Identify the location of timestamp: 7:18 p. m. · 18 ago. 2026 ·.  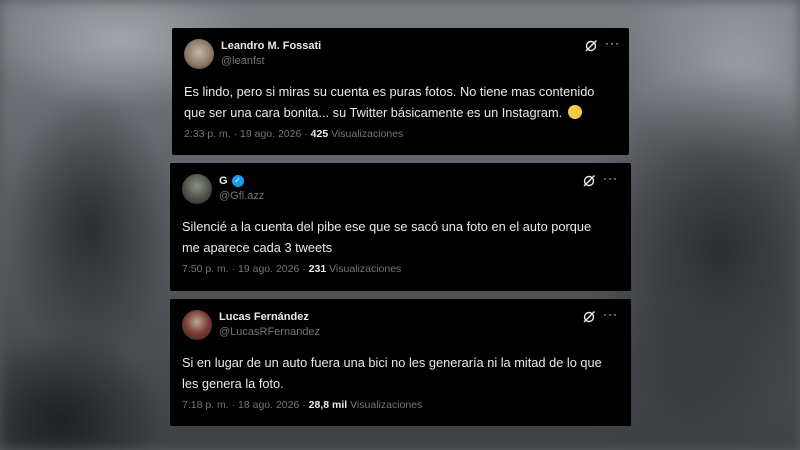
(245, 405).